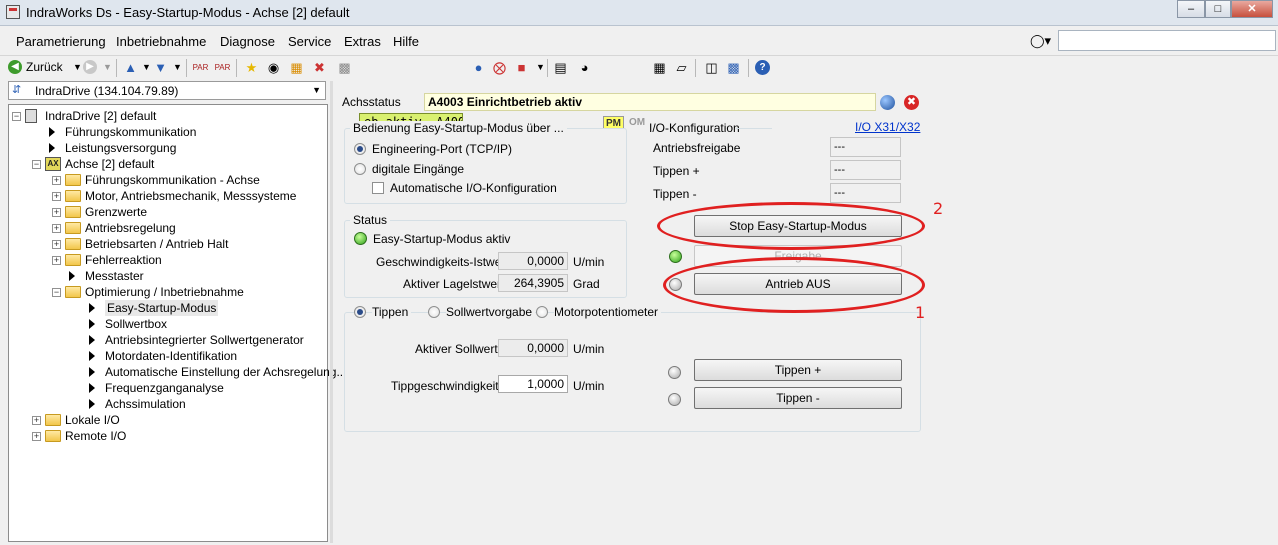 The image size is (1278, 545). Describe the element at coordinates (130, 67) in the screenshot. I see `up-arrow-icon: ▲` at that location.